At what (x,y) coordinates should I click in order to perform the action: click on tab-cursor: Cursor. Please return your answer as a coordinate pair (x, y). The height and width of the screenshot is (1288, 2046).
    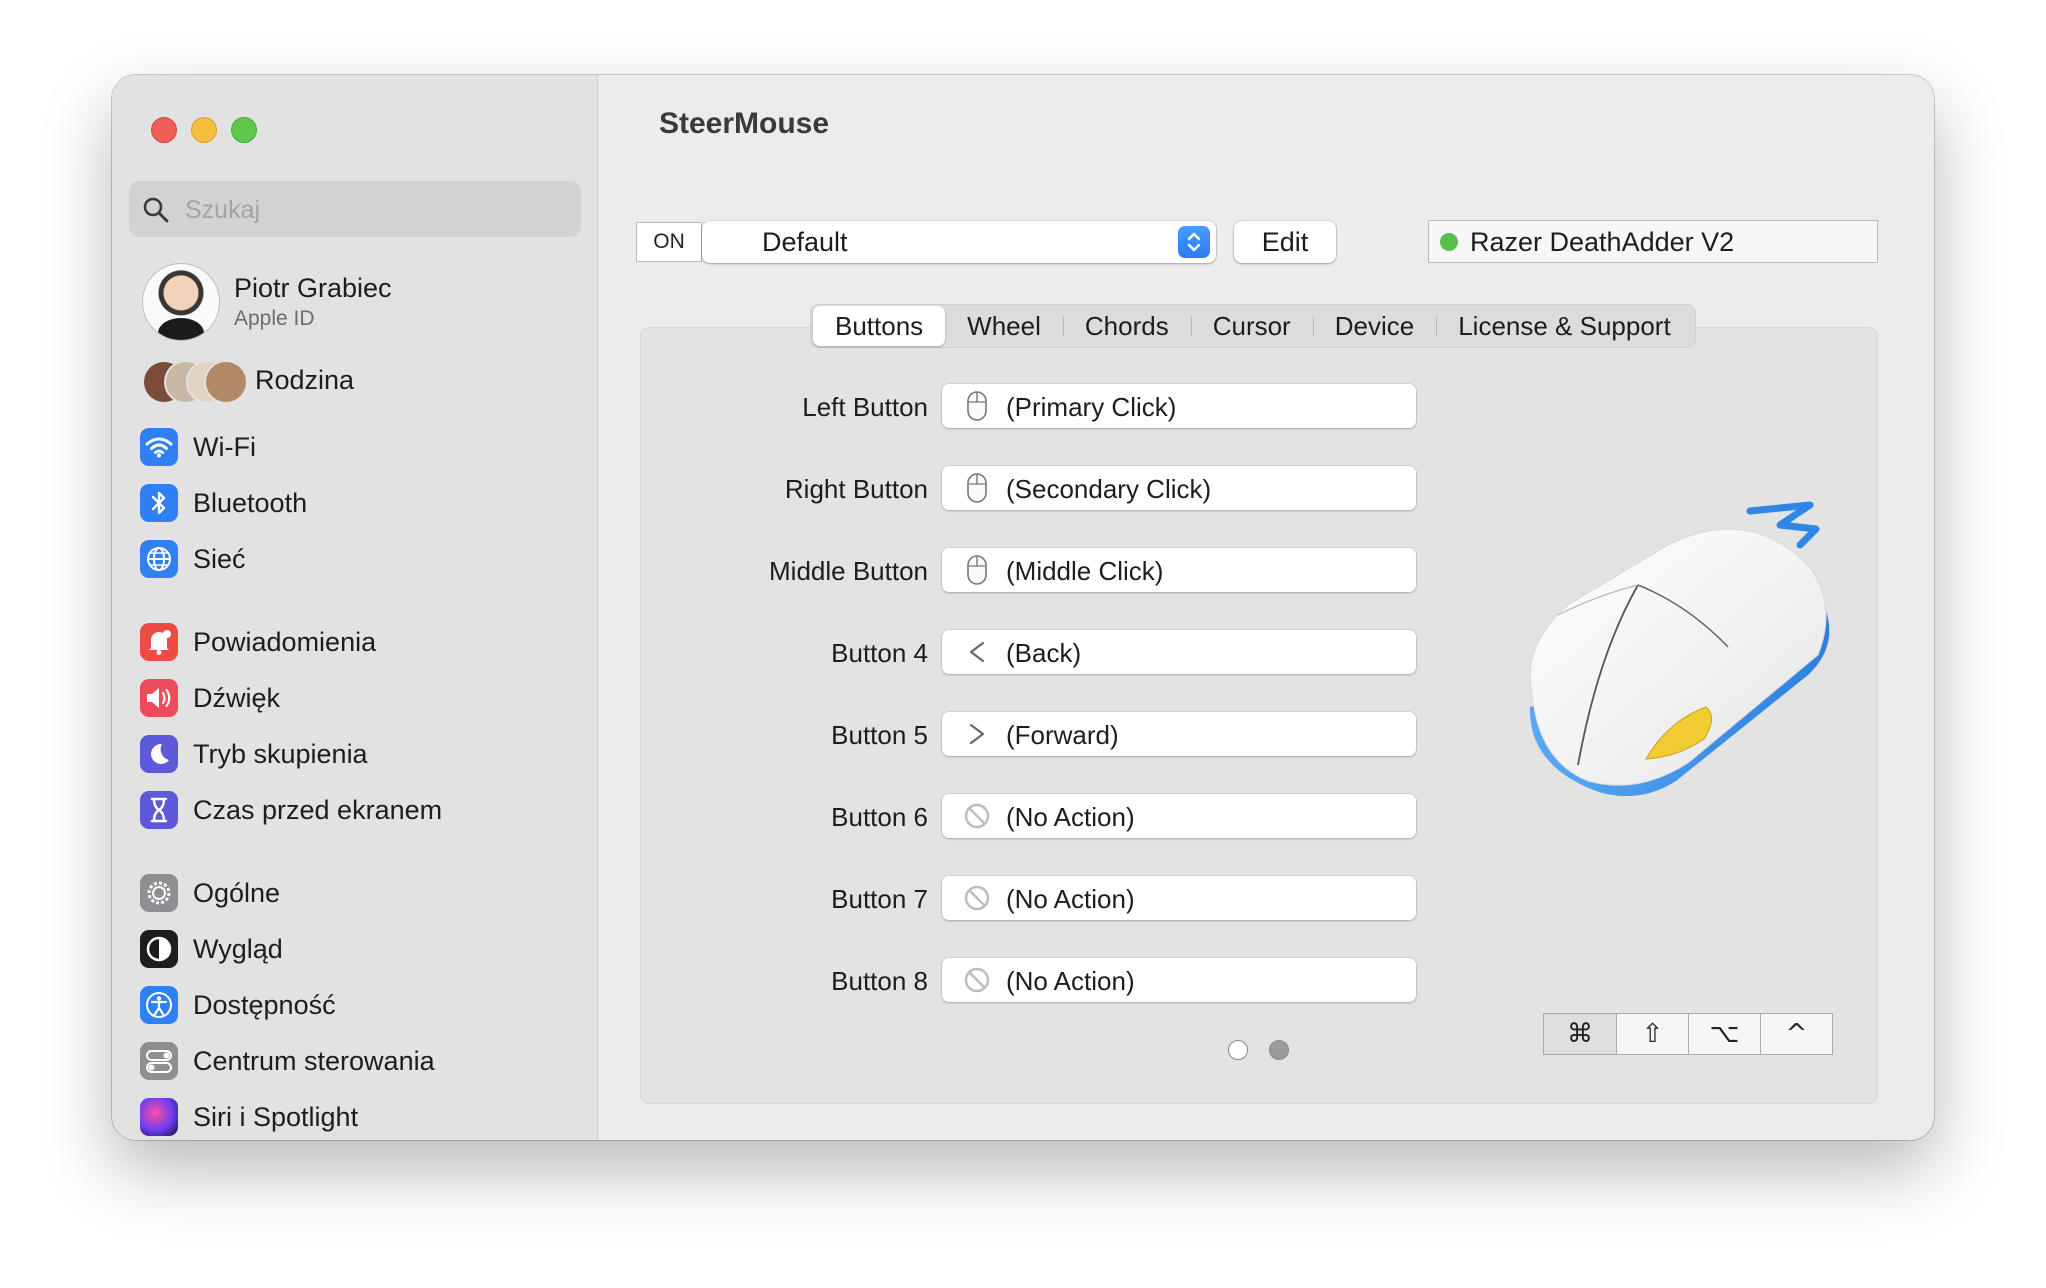
    Looking at the image, I should click on (1251, 326).